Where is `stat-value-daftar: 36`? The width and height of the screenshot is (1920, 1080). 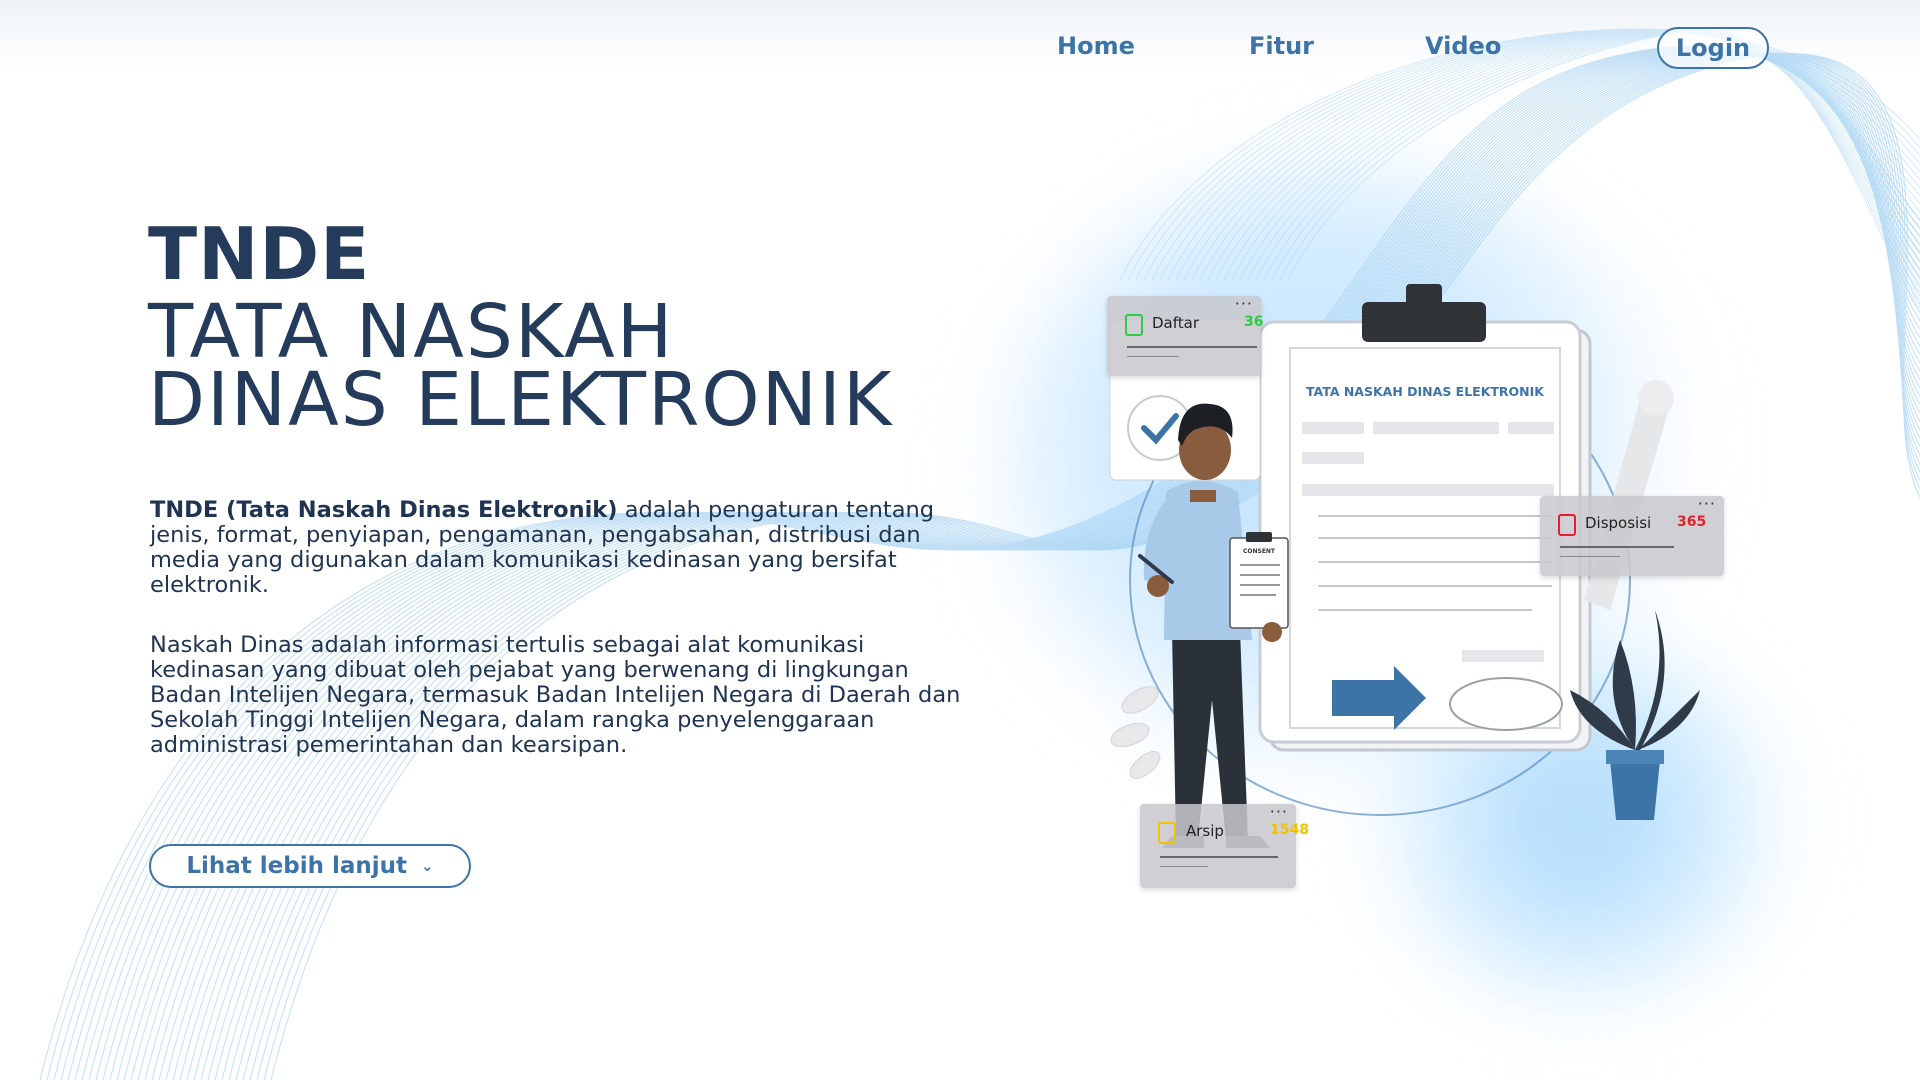
stat-value-daftar: 36 is located at coordinates (1254, 322).